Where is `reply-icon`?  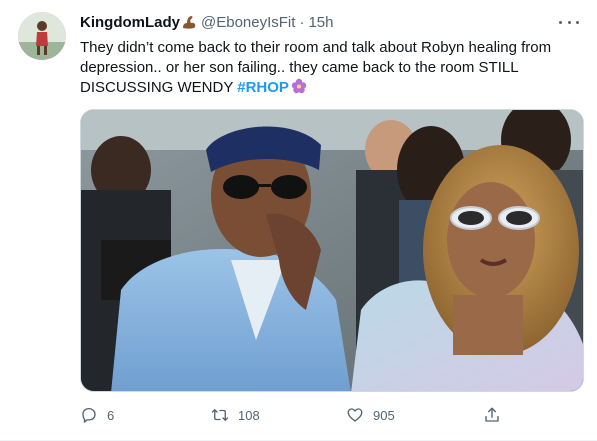 reply-icon is located at coordinates (89, 415).